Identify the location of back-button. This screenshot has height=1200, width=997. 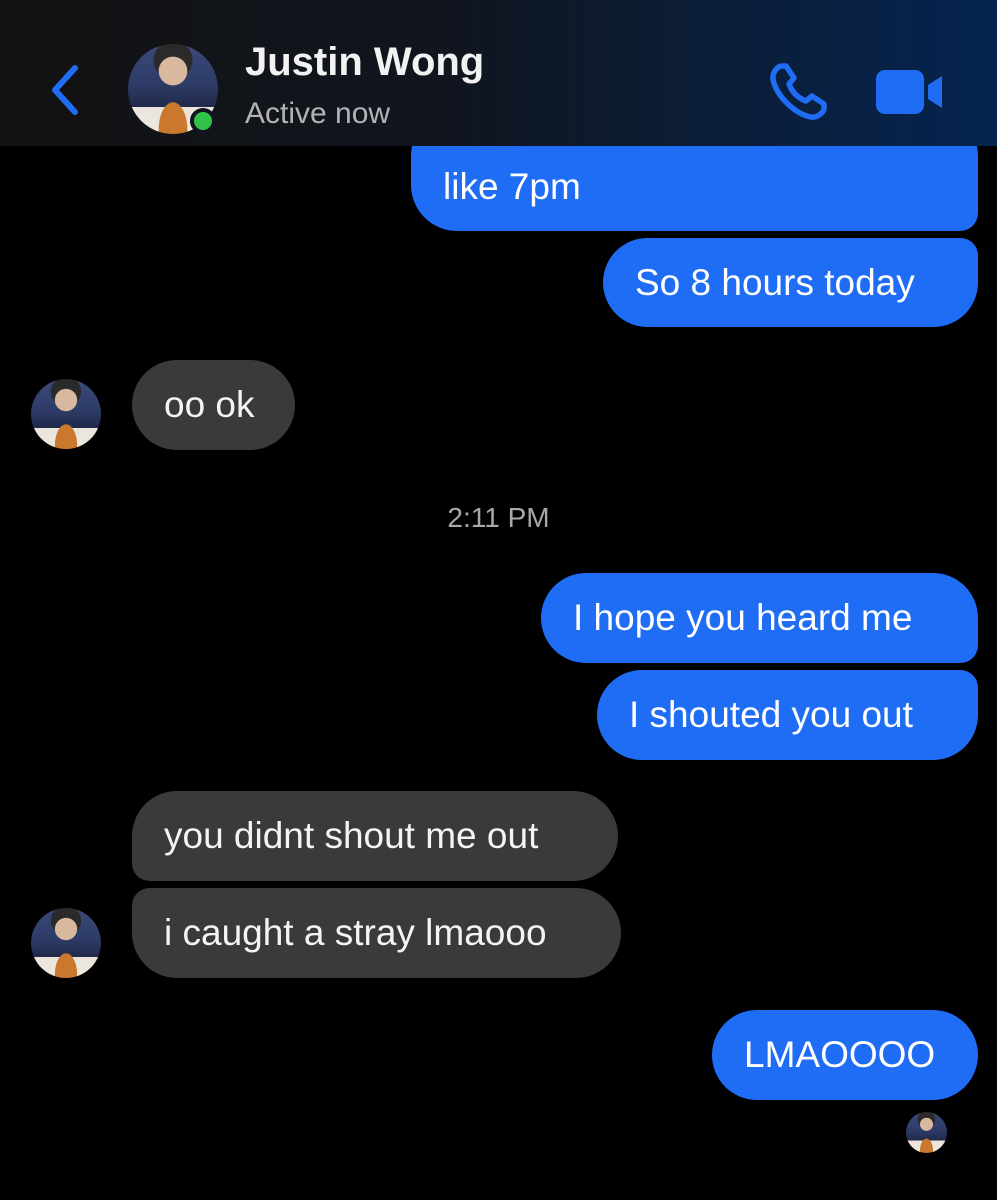
(64, 90).